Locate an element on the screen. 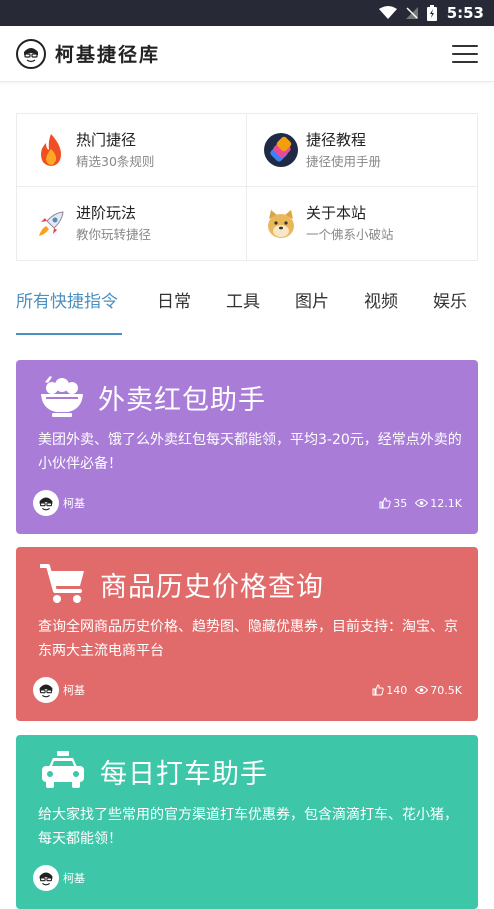  battery-charging-icon is located at coordinates (431, 13).